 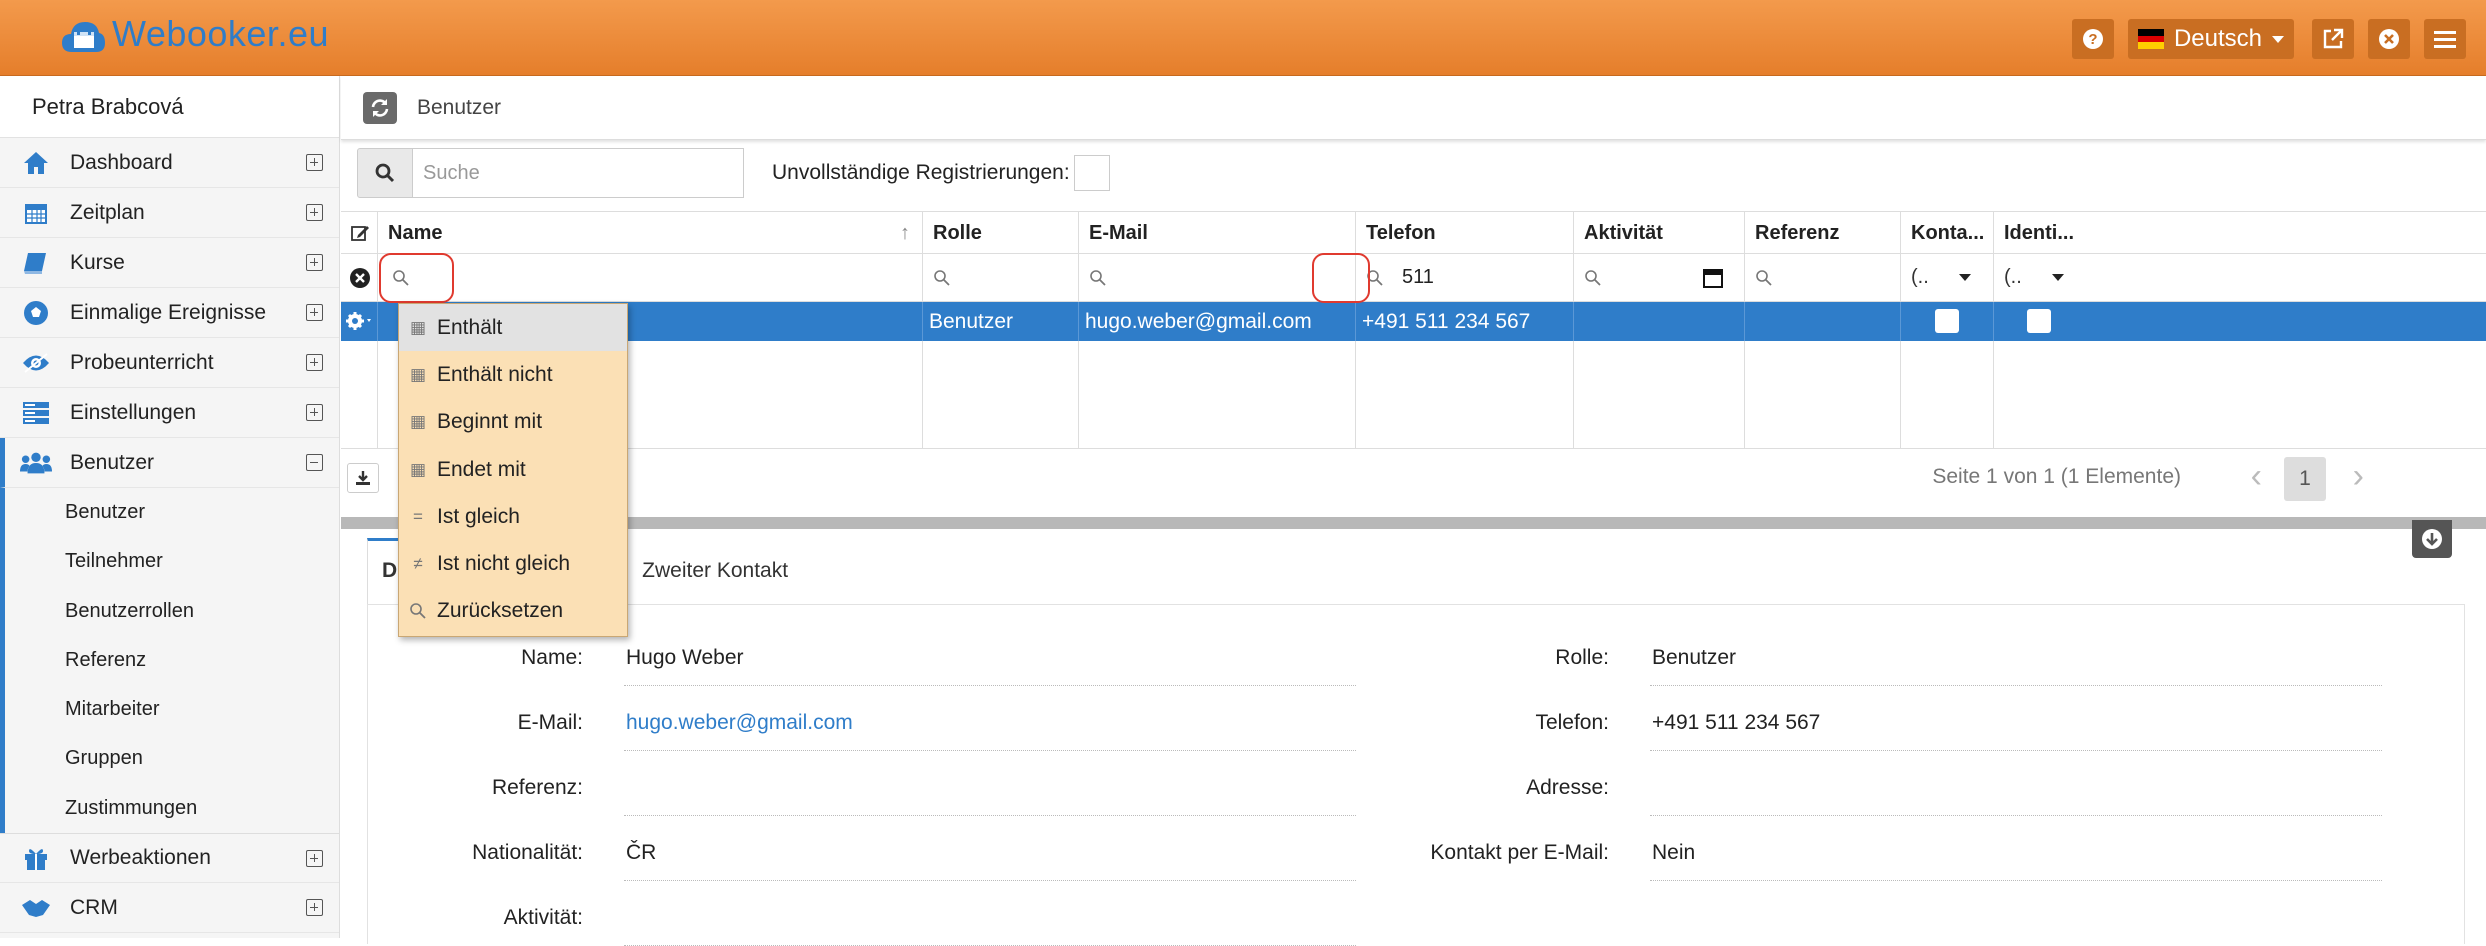 I want to click on help-button: ?, so click(x=2093, y=39).